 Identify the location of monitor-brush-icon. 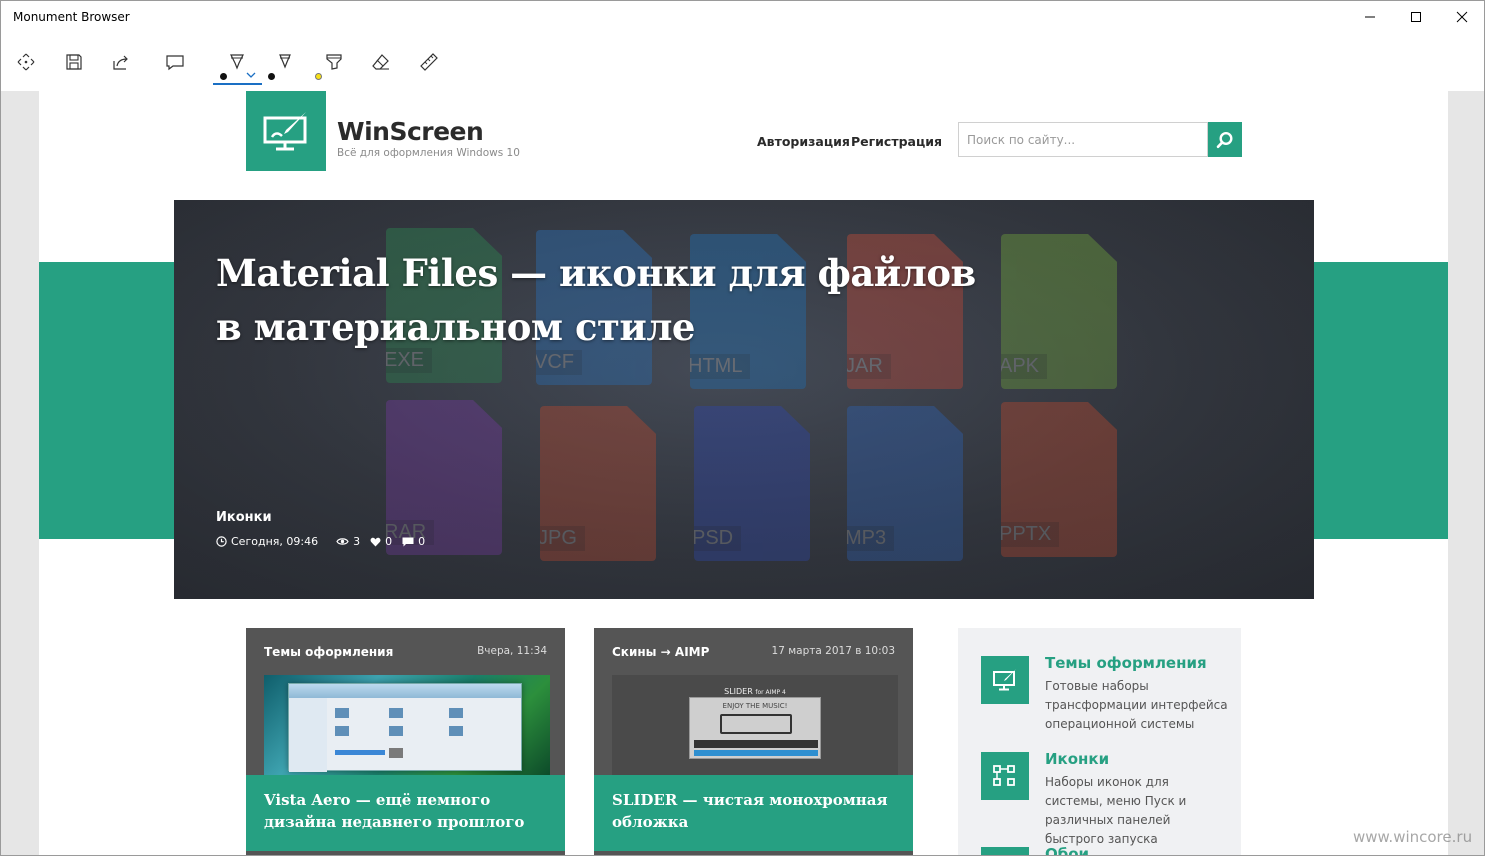
(285, 131).